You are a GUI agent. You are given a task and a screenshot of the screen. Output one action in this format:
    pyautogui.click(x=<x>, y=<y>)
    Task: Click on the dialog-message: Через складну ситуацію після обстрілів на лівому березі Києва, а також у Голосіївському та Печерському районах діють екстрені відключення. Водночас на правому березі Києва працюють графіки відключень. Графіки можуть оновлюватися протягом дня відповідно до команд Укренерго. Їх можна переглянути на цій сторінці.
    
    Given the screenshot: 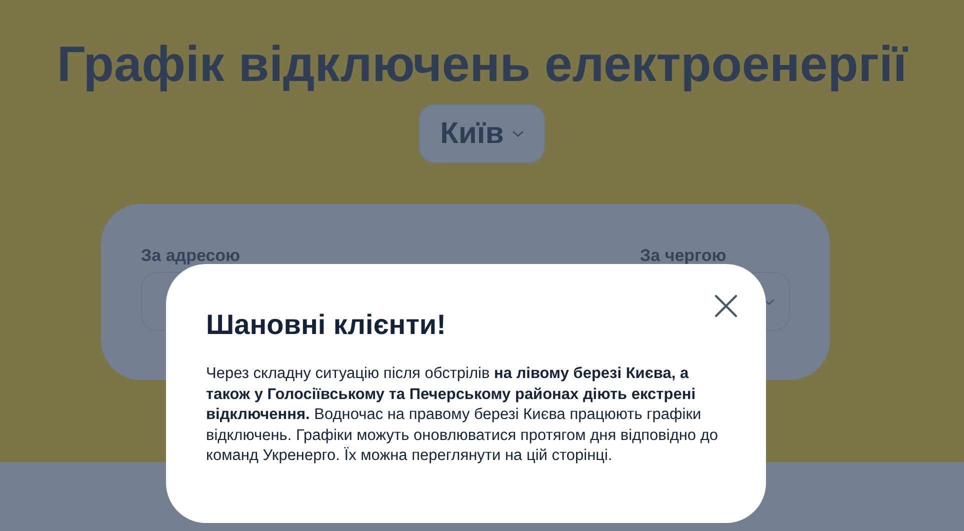 What is the action you would take?
    pyautogui.click(x=463, y=415)
    